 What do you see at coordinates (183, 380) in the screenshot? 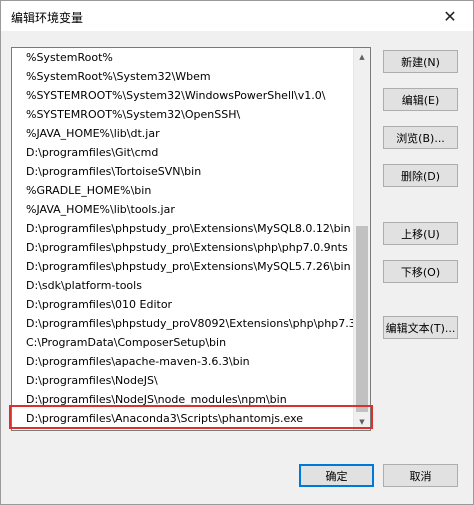
I see `path-list-item: D:\programfiles\NodeJS\` at bounding box center [183, 380].